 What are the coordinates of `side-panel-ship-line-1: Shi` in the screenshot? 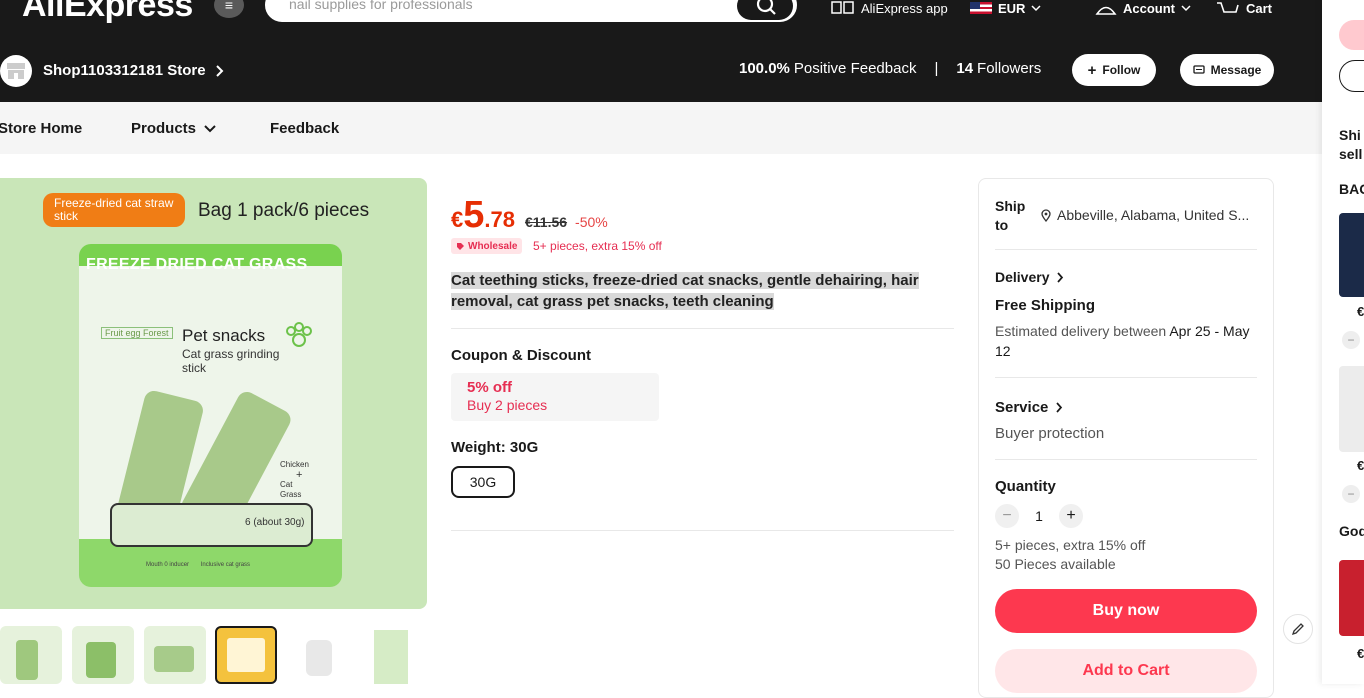 It's located at (1350, 135).